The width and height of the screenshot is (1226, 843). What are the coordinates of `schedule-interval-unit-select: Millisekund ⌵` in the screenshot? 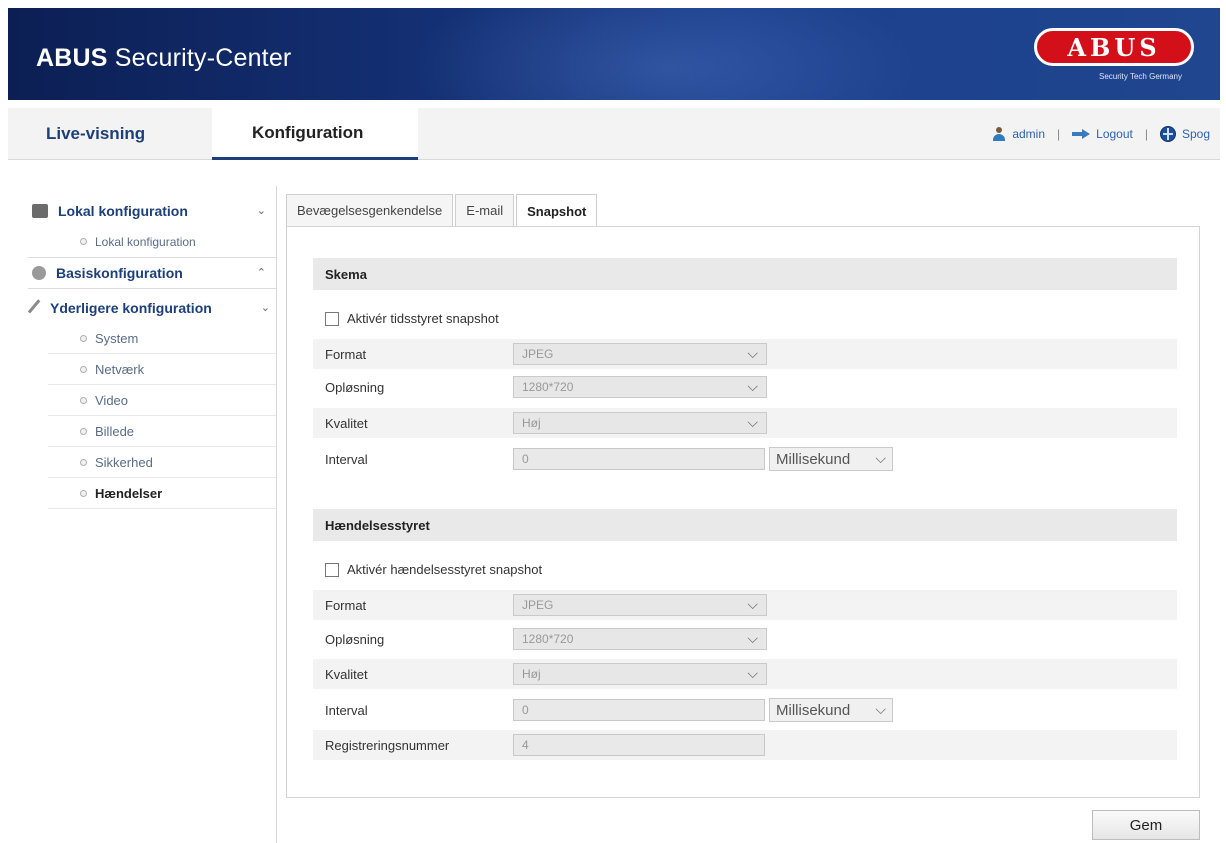 It's located at (831, 459).